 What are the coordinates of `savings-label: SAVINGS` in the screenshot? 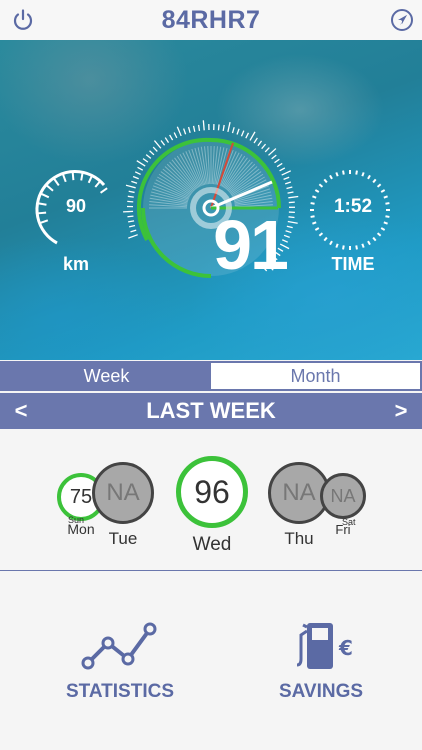 It's located at (321, 691).